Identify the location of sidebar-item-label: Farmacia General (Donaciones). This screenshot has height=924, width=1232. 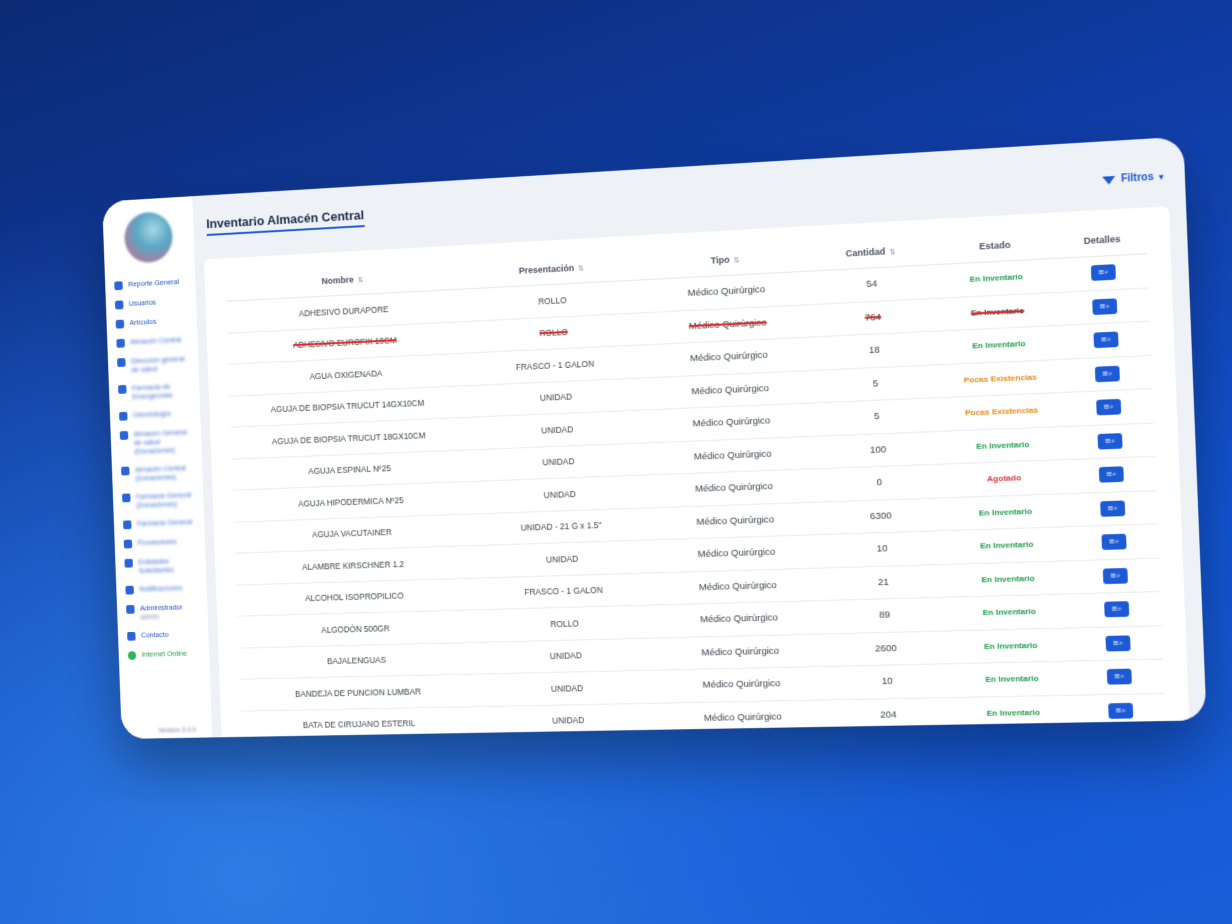
(167, 500).